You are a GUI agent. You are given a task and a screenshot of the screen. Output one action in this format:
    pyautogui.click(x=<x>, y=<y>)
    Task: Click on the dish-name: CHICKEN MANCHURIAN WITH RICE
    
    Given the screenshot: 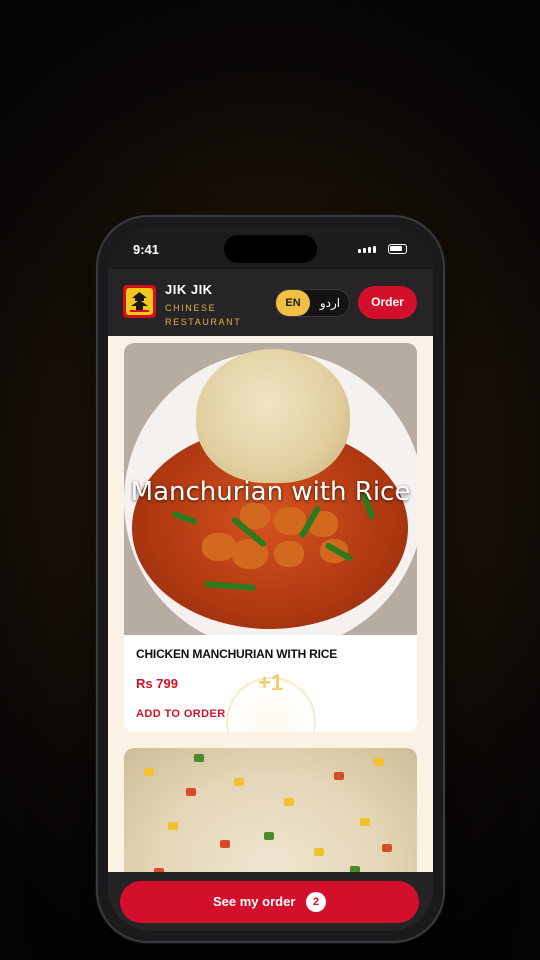 What is the action you would take?
    pyautogui.click(x=237, y=654)
    